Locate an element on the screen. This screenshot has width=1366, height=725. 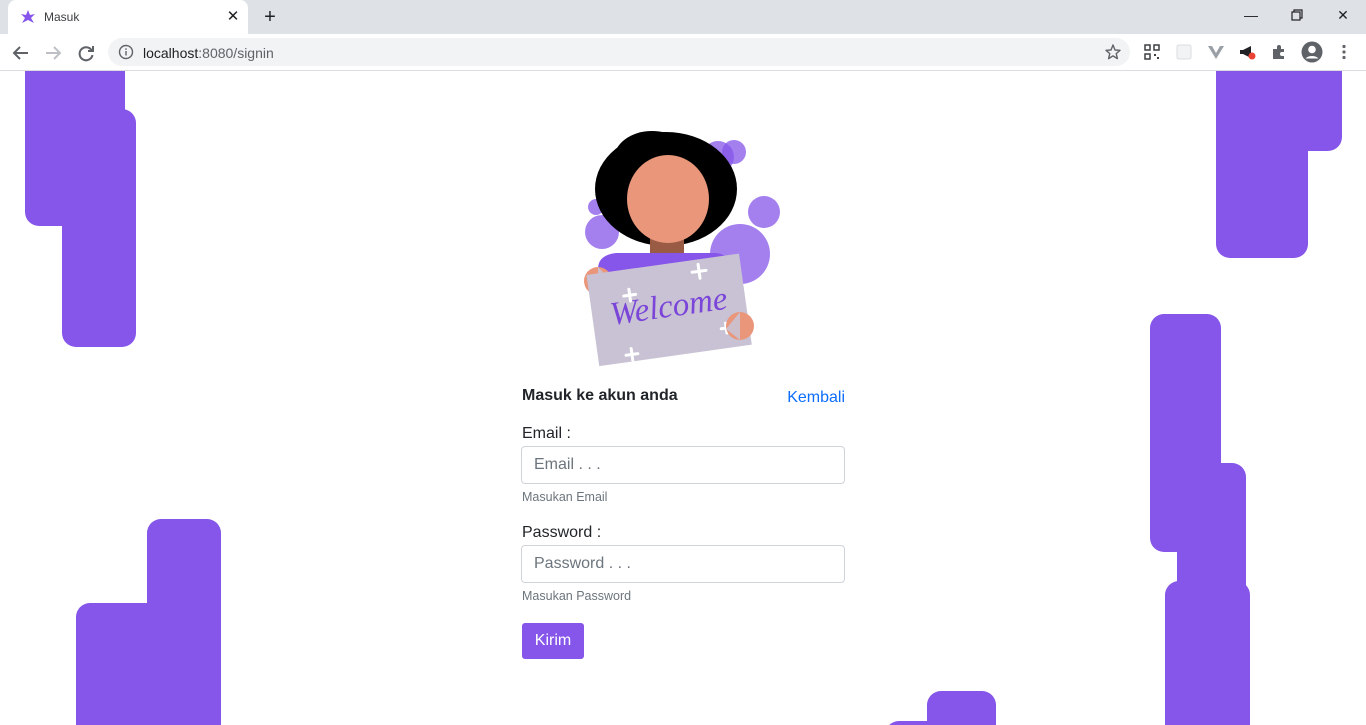
reload-icon is located at coordinates (86, 53).